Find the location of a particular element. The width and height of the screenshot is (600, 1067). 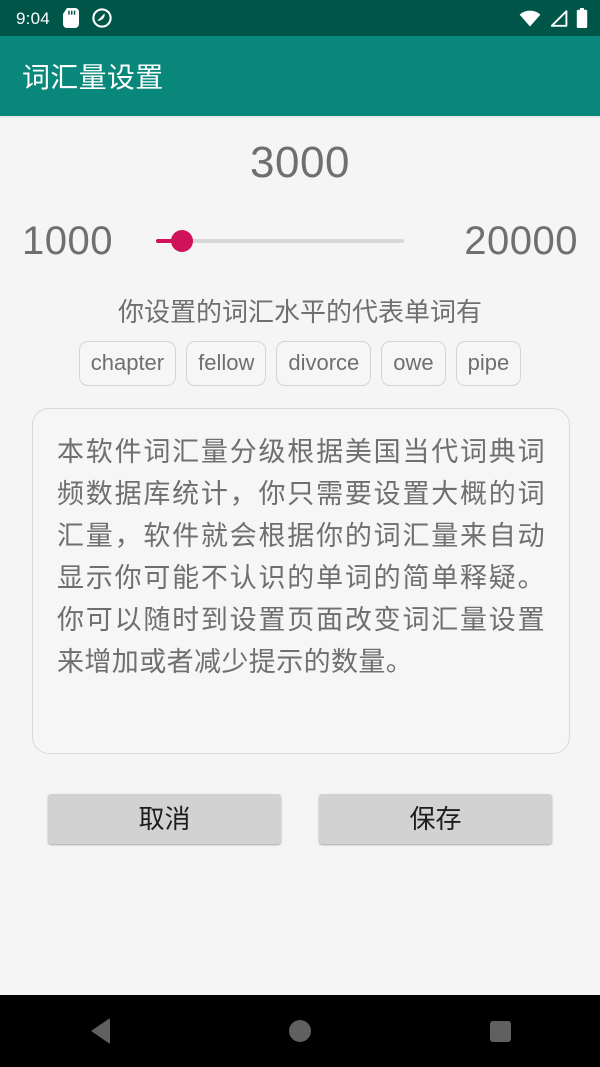

slider-max-label: 20000 is located at coordinates (521, 241).